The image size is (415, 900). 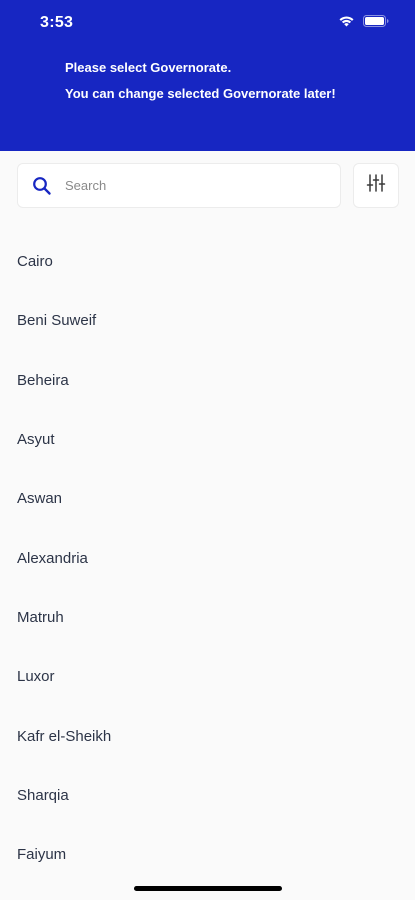 I want to click on header-title: Please select Governorate., so click(x=148, y=67).